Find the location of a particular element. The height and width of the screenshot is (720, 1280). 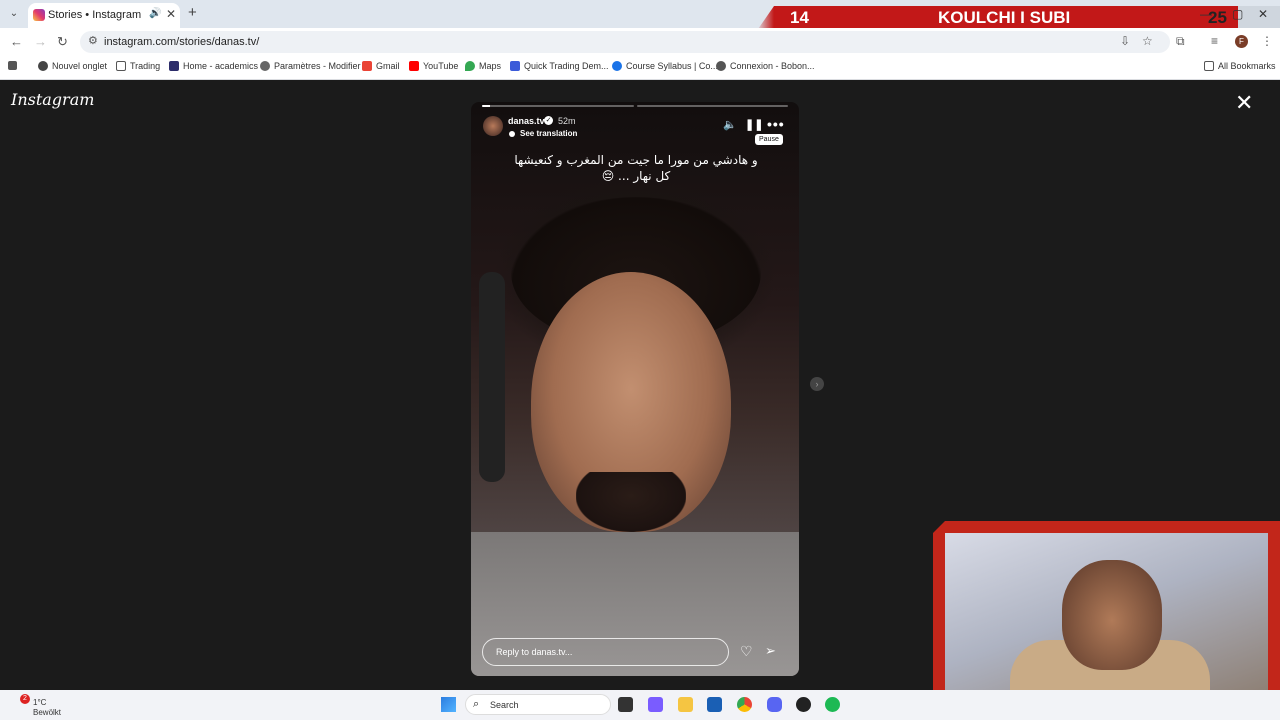

media-control-icon: ≡ is located at coordinates (1214, 41).